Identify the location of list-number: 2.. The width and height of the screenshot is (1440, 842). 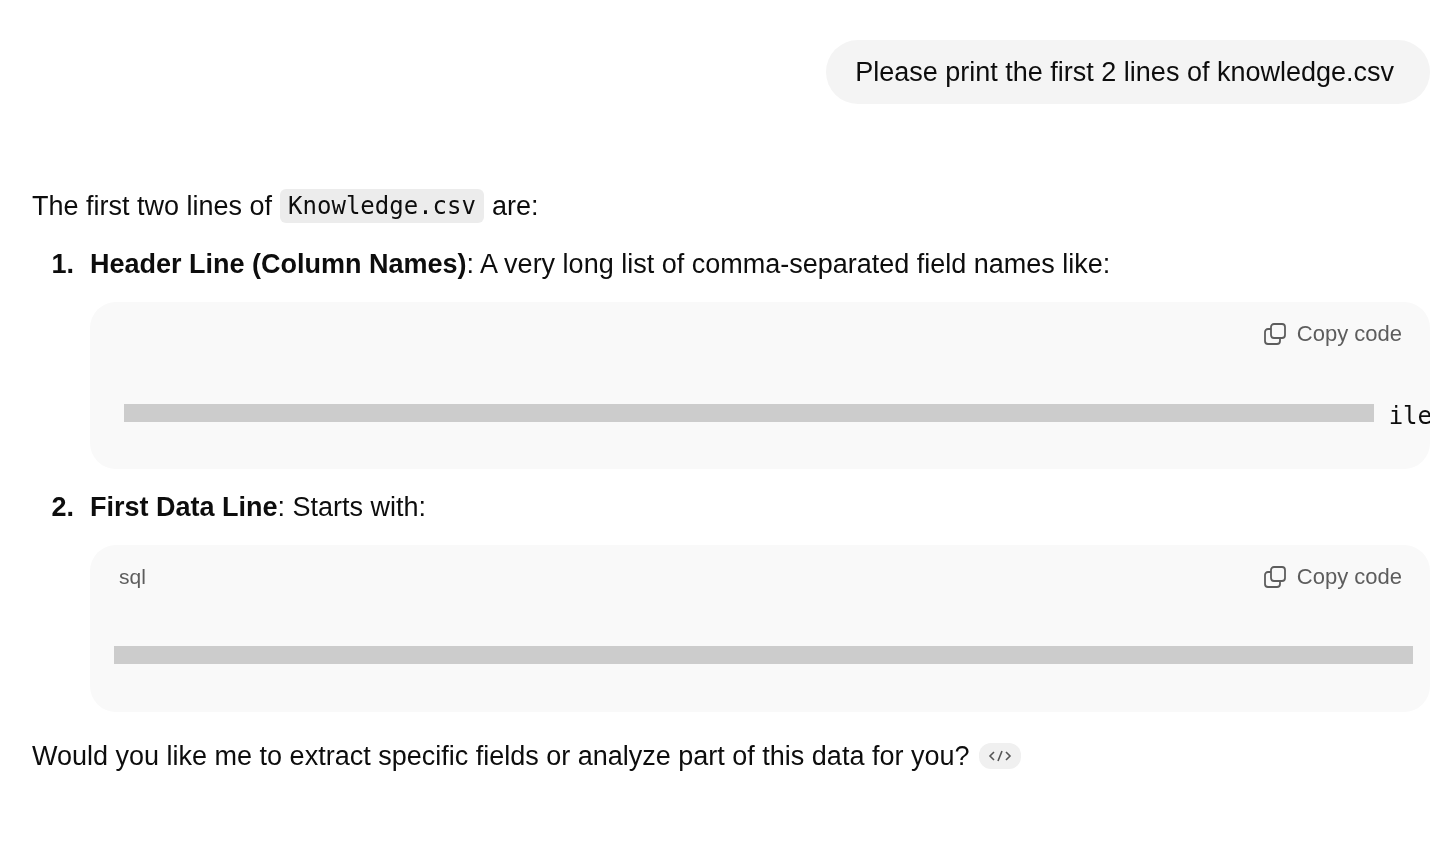
(62, 507).